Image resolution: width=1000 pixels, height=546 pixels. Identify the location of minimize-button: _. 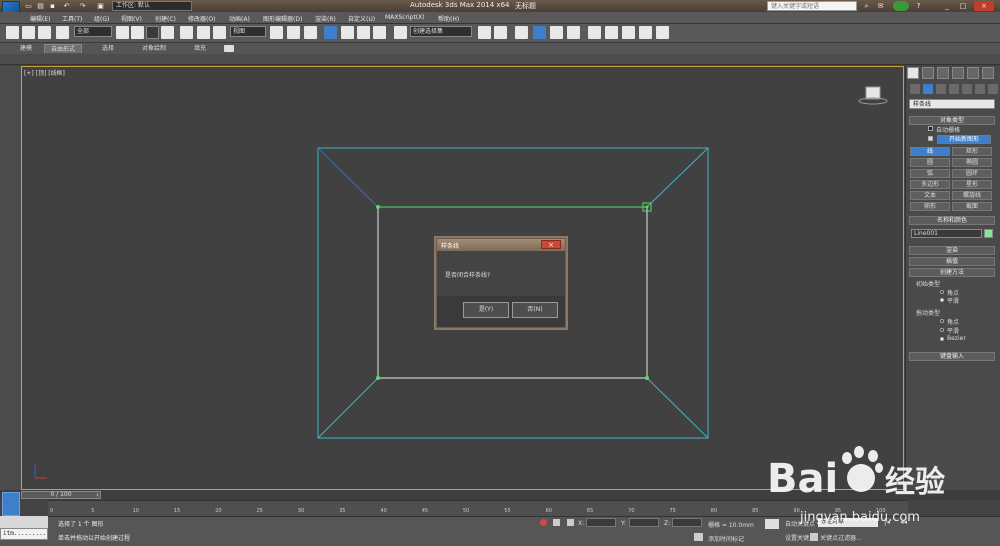
(947, 6).